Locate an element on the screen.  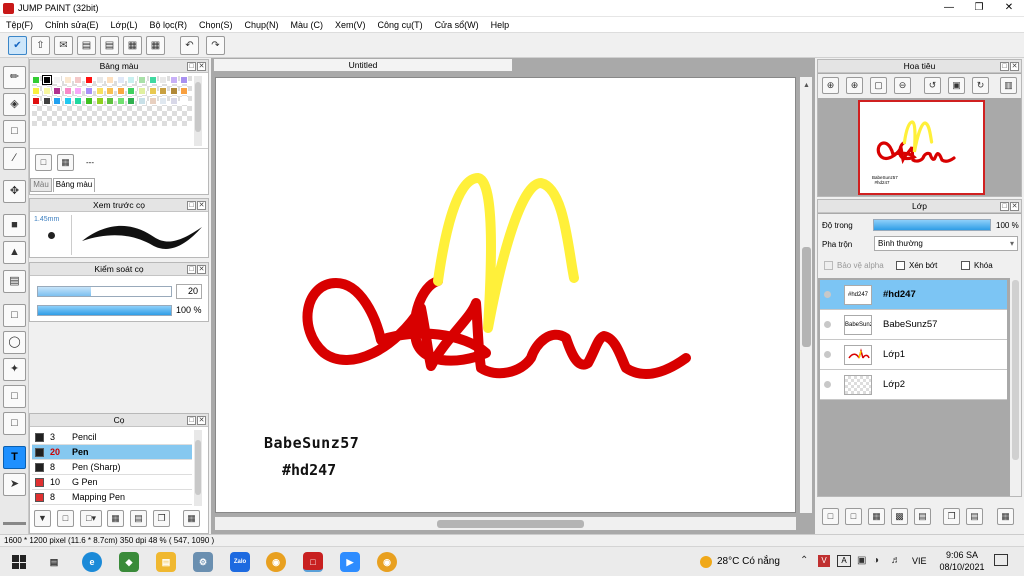
eyedropper-tool-icon: ➤ is located at coordinates (14, 484).